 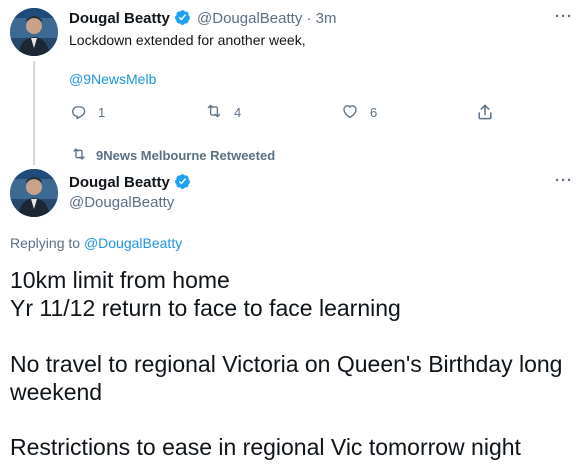 What do you see at coordinates (374, 112) in the screenshot?
I see `like-count: 6` at bounding box center [374, 112].